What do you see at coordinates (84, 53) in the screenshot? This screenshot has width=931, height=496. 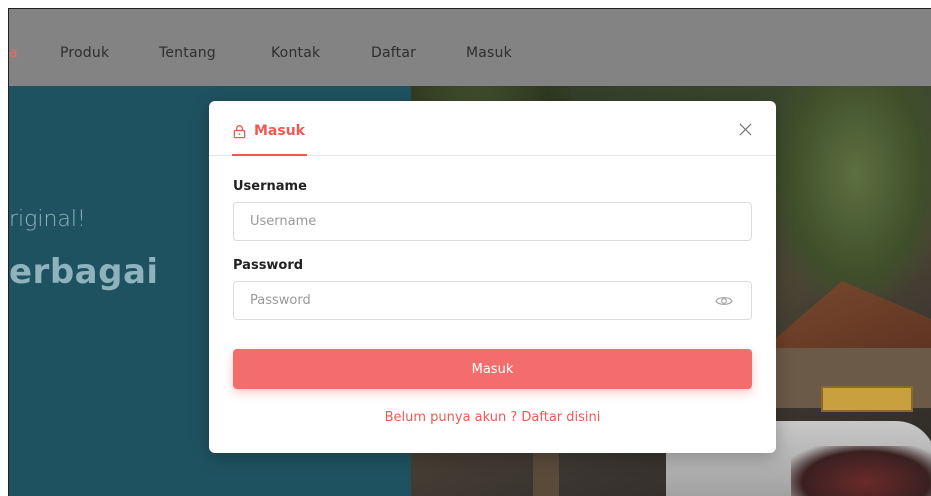 I see `nav-item-produk: Produk` at bounding box center [84, 53].